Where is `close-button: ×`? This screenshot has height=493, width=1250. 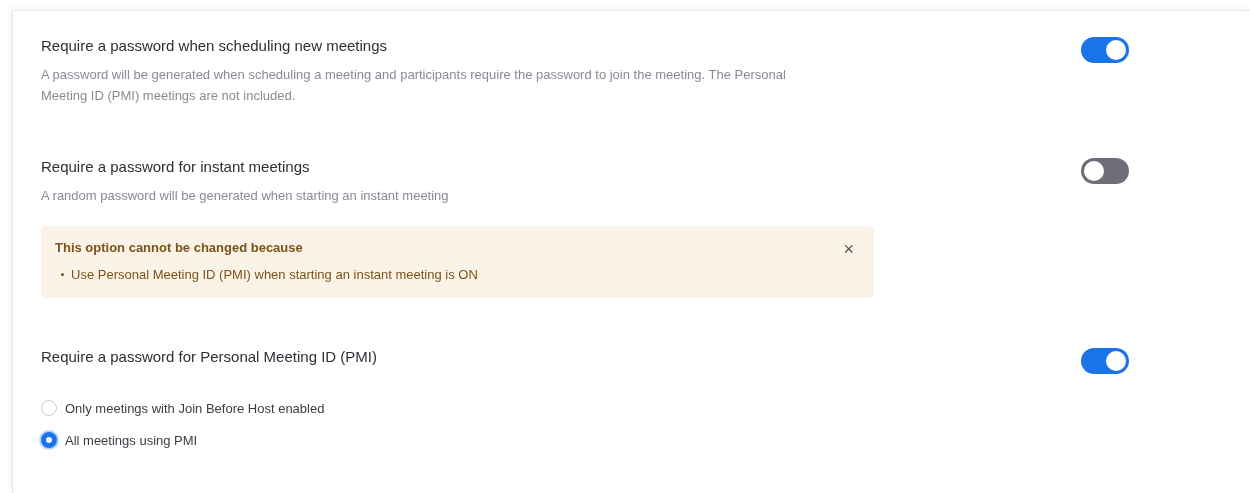 close-button: × is located at coordinates (848, 249).